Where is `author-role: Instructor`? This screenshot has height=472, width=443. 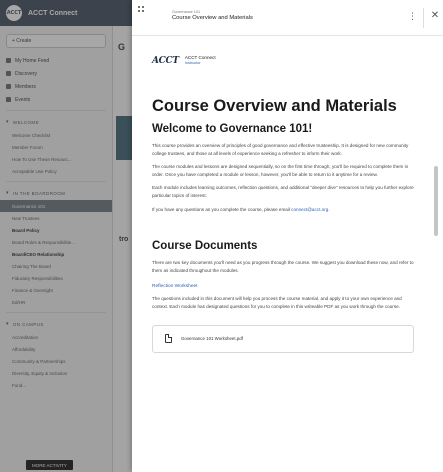
author-role: Instructor is located at coordinates (192, 62).